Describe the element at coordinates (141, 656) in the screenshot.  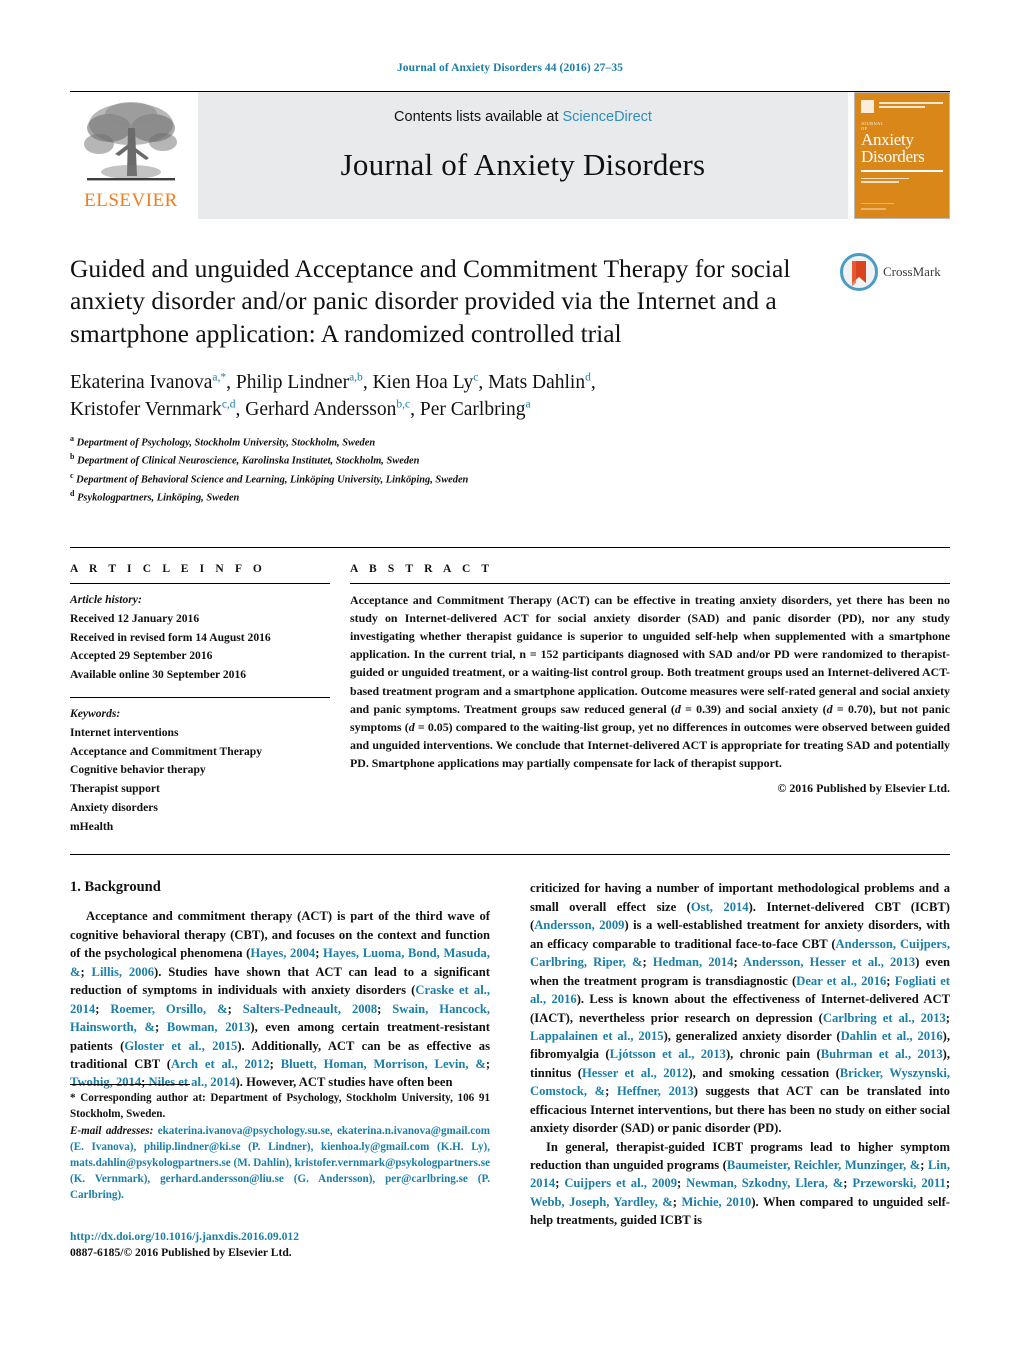
I see `article-history-item: Accepted 29 September 2016` at that location.